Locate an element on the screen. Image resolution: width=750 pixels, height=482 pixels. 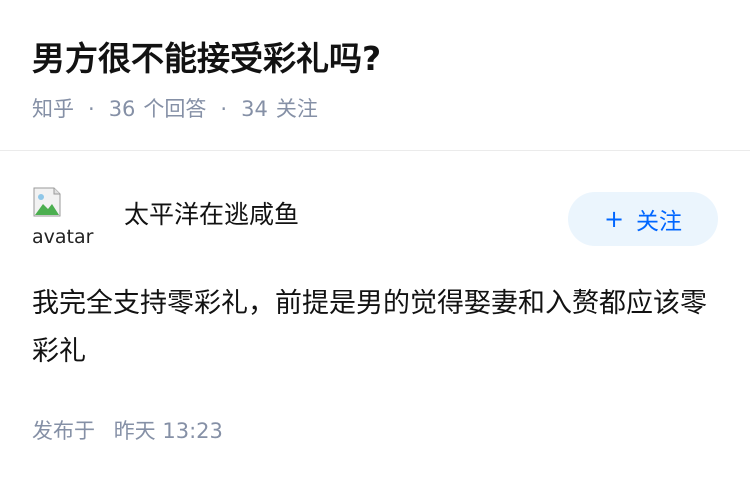
question-source: 知乎 is located at coordinates (53, 109).